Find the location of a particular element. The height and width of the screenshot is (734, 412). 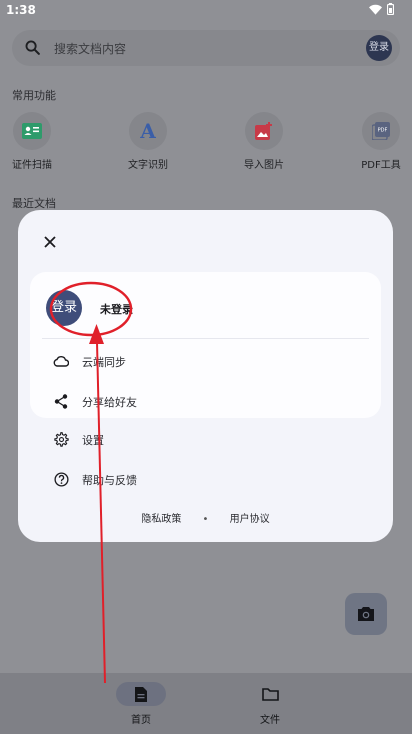

feature-label: 证件扫描 is located at coordinates (32, 165).